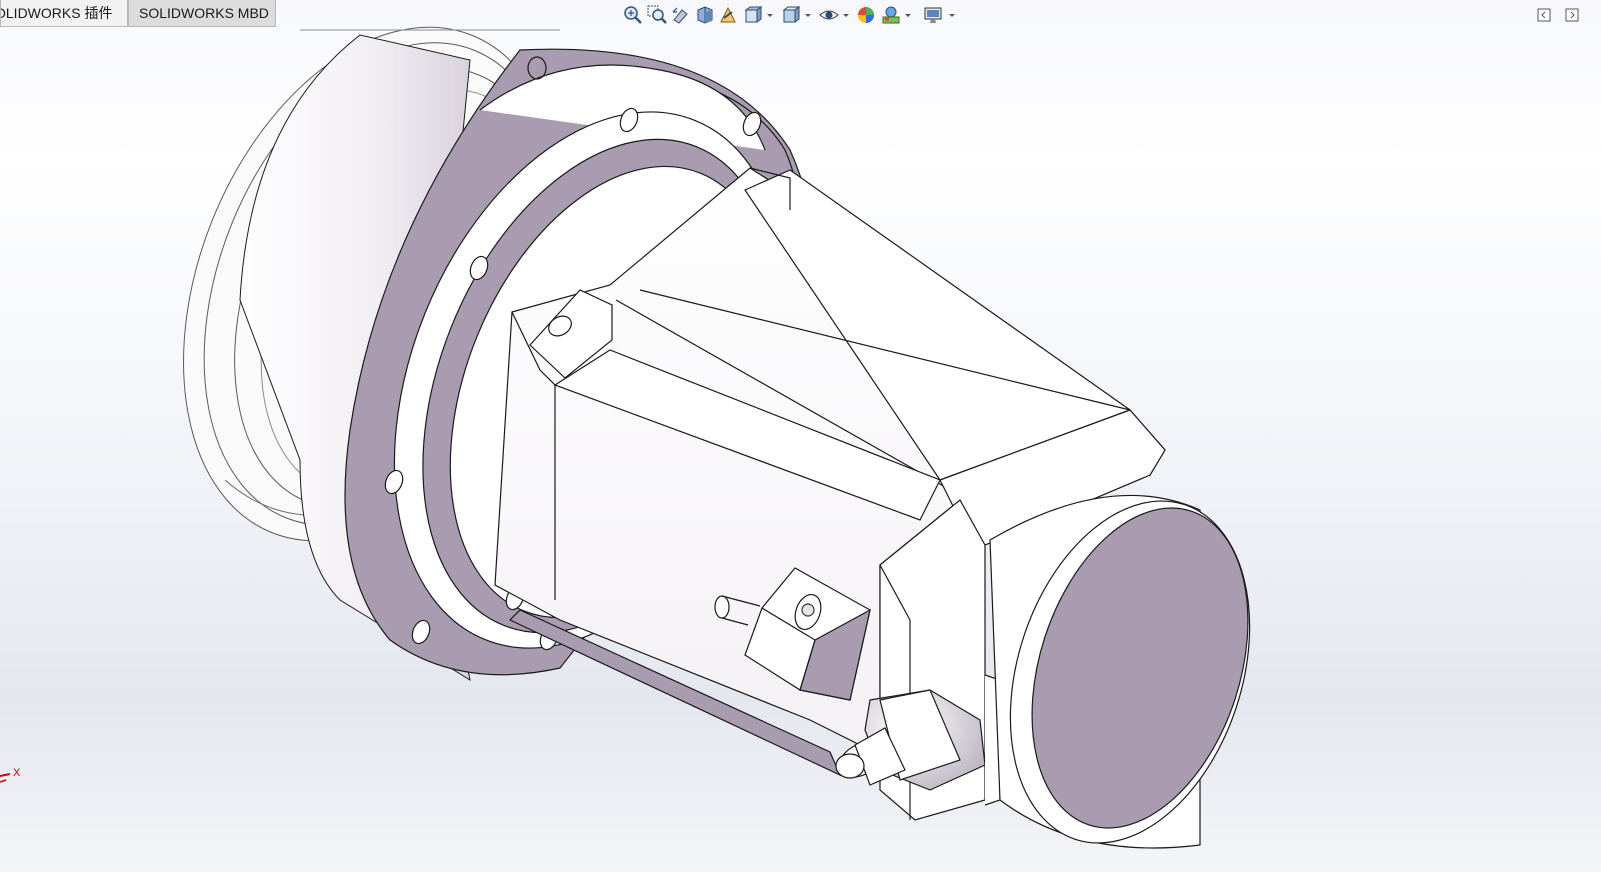 The width and height of the screenshot is (1601, 872). Describe the element at coordinates (10, 775) in the screenshot. I see `coordinate-triad: X` at that location.